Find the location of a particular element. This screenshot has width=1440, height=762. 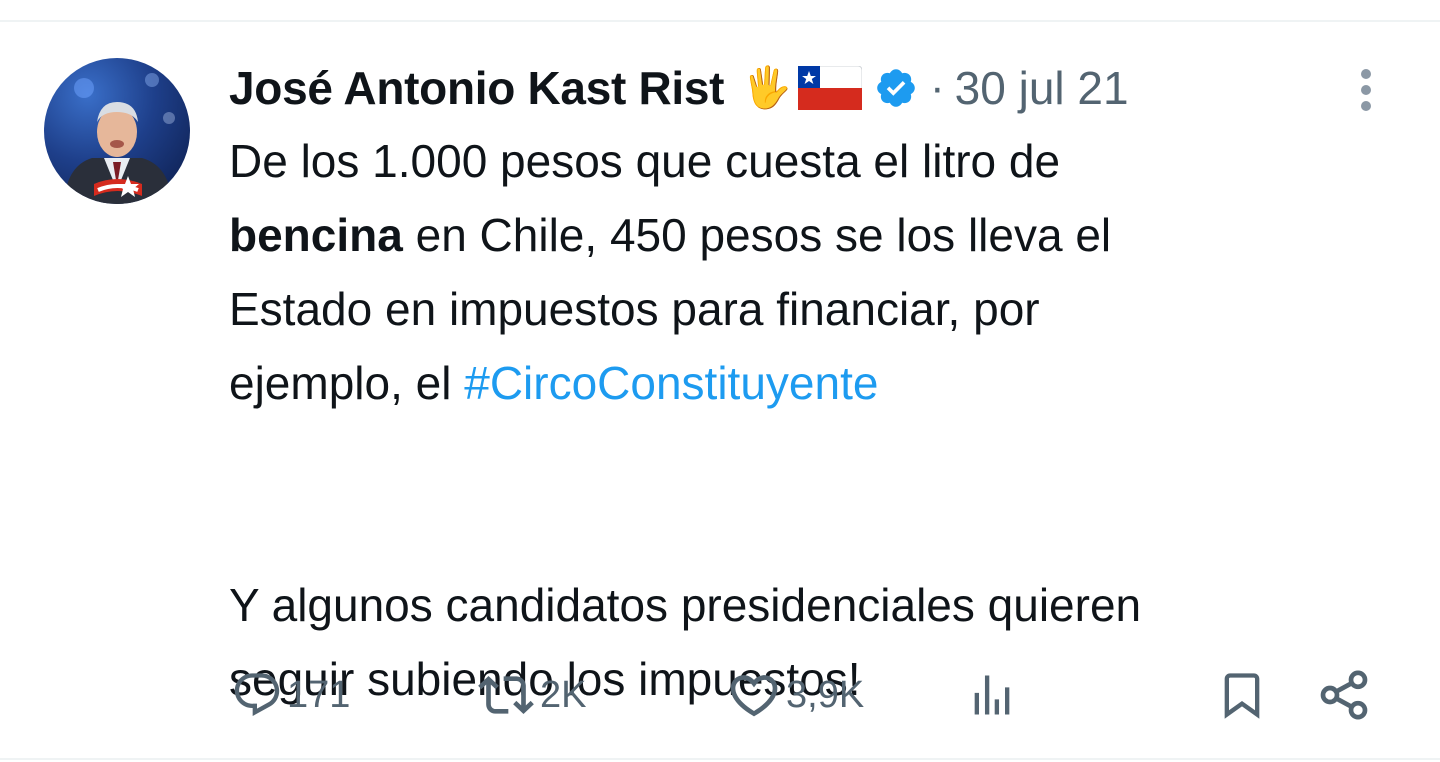

tweet-header: José Antonio Kast Rist 🖐 · 30 jul 21 is located at coordinates (679, 88).